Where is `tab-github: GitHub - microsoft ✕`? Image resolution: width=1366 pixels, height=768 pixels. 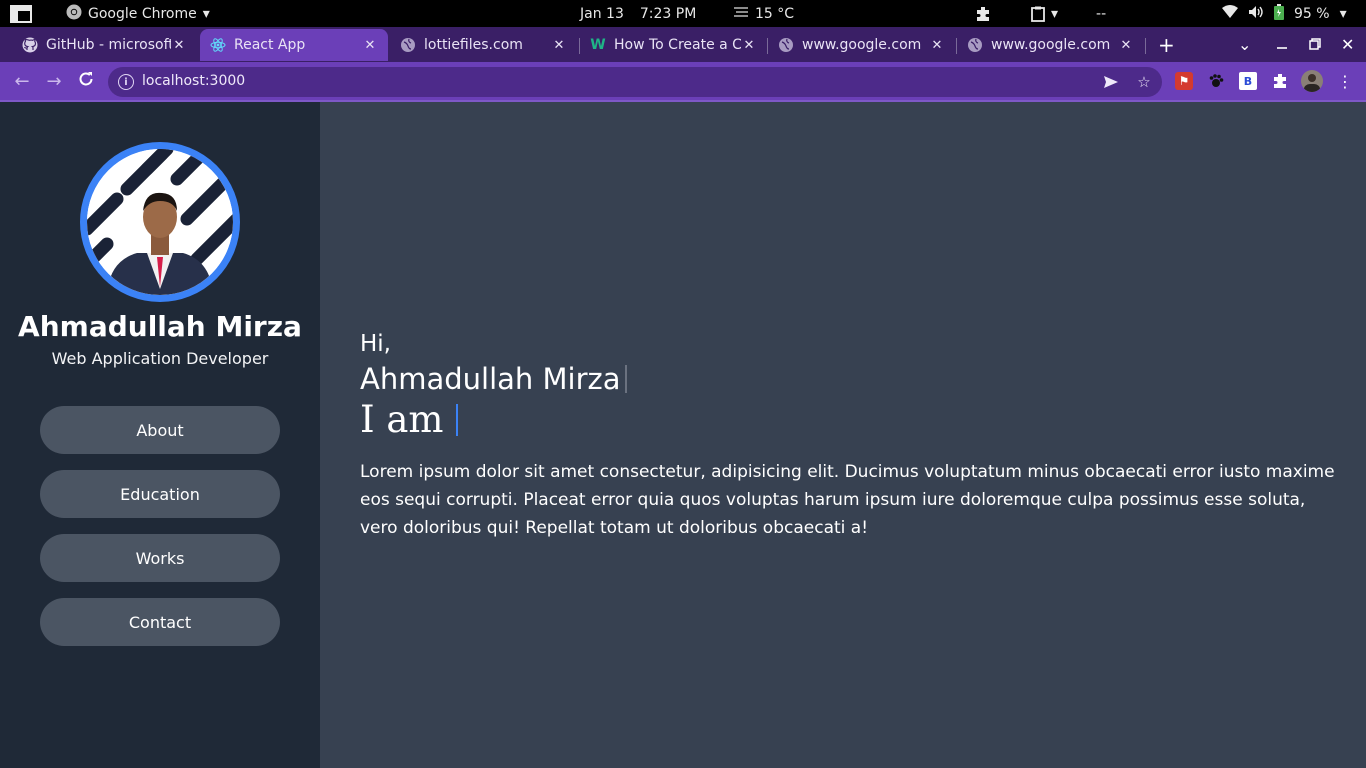 tab-github: GitHub - microsoft ✕ is located at coordinates (104, 45).